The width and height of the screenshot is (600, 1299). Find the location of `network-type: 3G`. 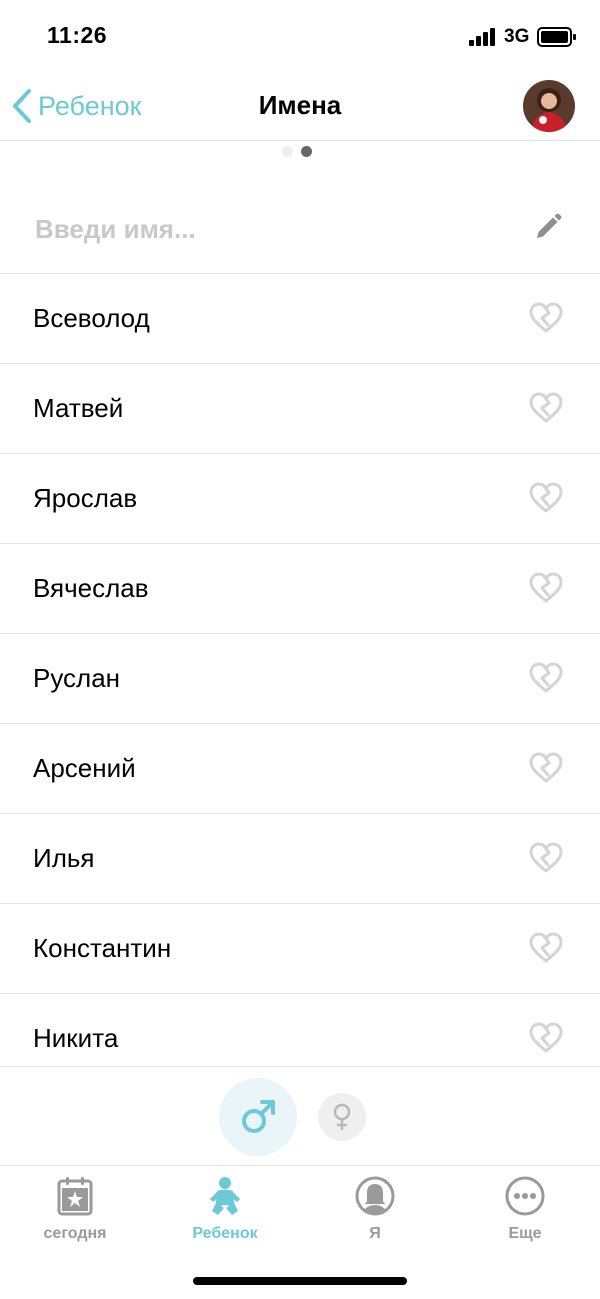

network-type: 3G is located at coordinates (517, 36).